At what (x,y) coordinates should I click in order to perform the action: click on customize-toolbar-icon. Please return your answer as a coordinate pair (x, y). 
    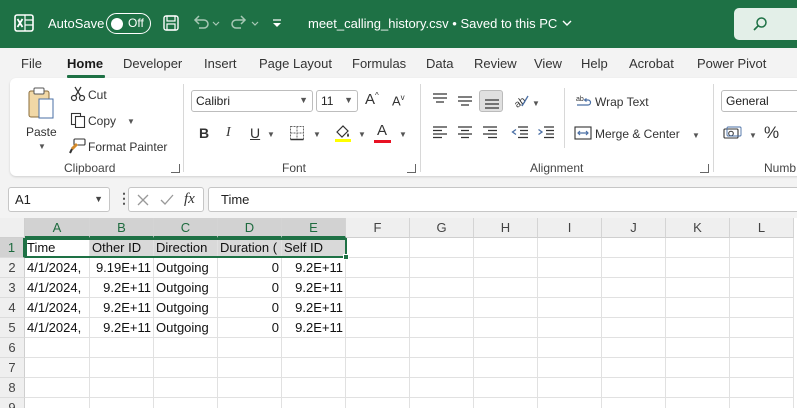
    Looking at the image, I should click on (277, 23).